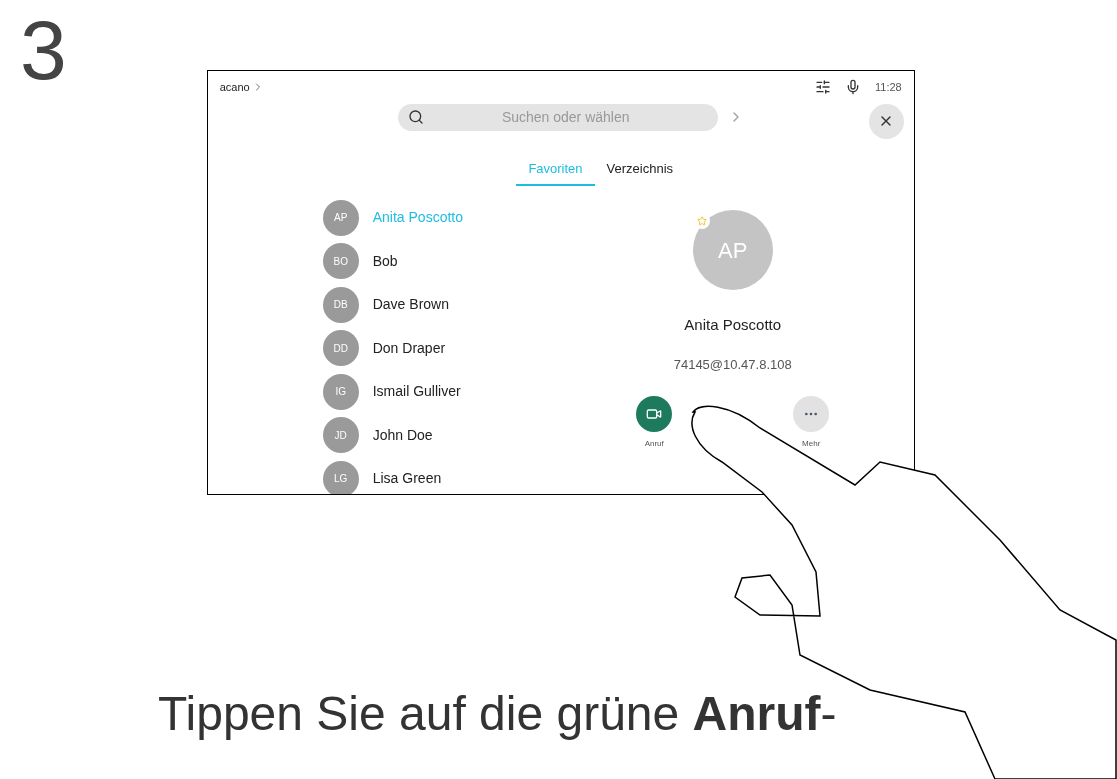  I want to click on search-field: Suchen oder wählen, so click(557, 117).